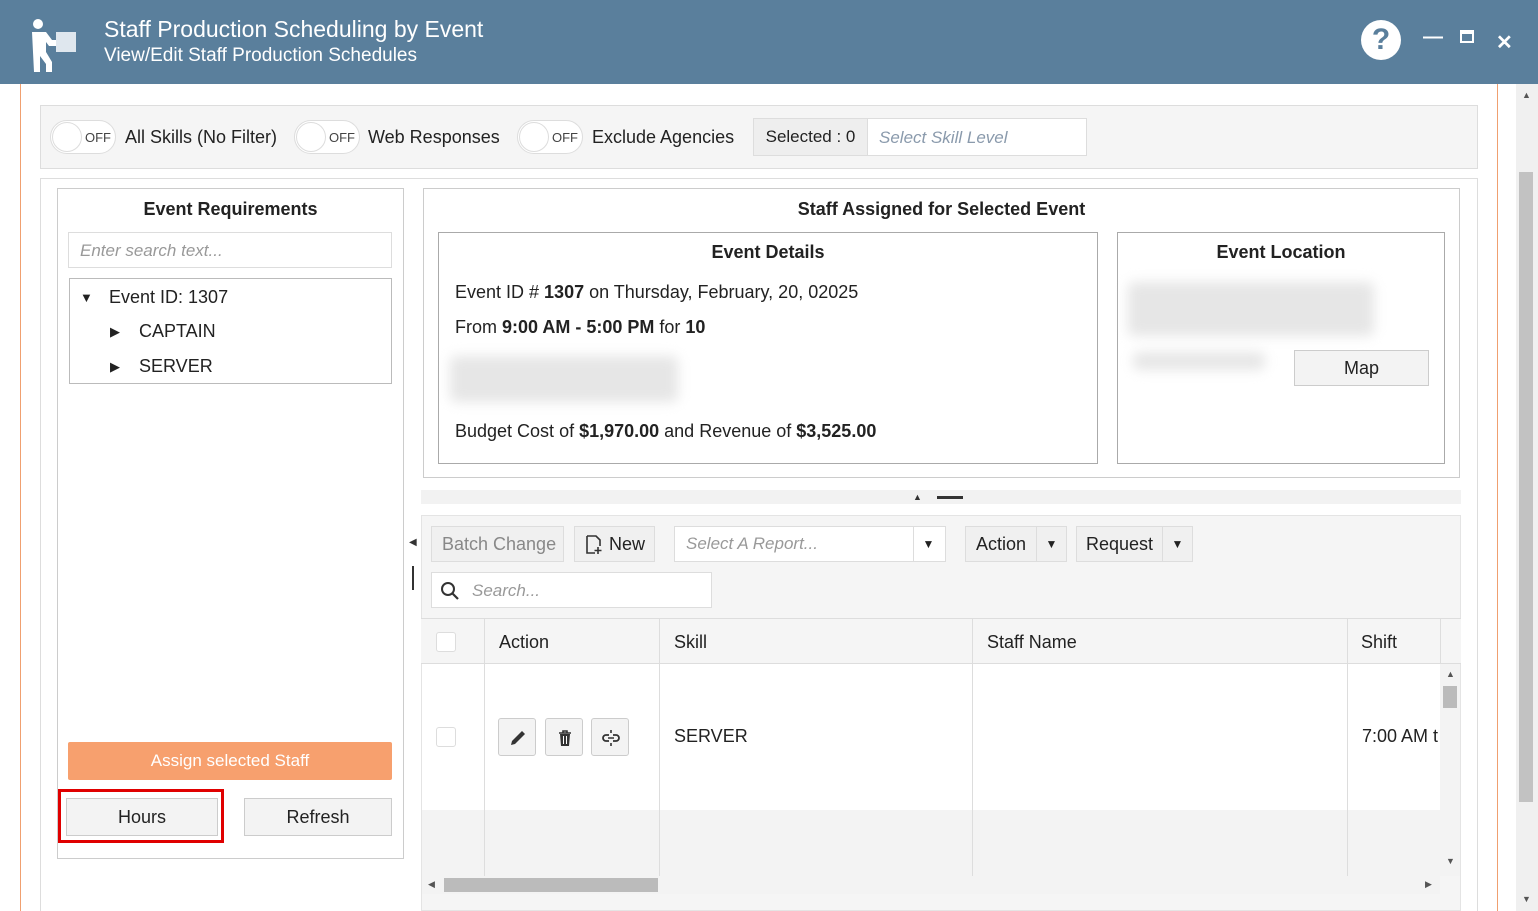  I want to click on select-all-checkbox, so click(446, 642).